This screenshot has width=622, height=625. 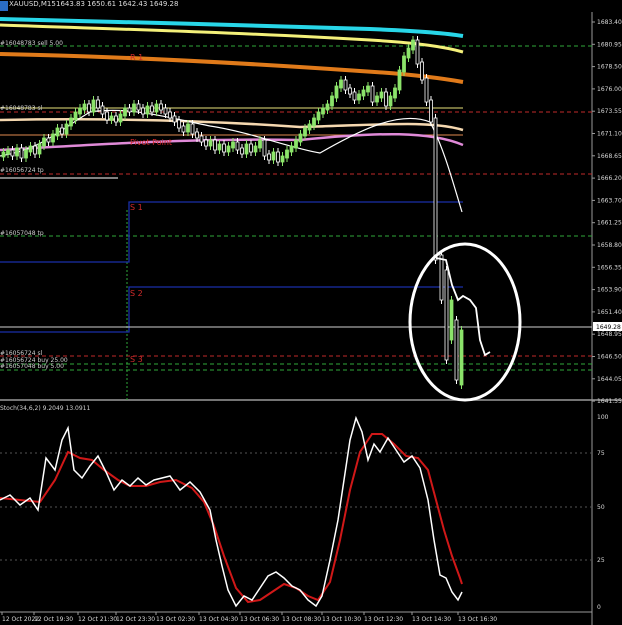 What do you see at coordinates (609, 223) in the screenshot?
I see `price-axis-label: 1661.25` at bounding box center [609, 223].